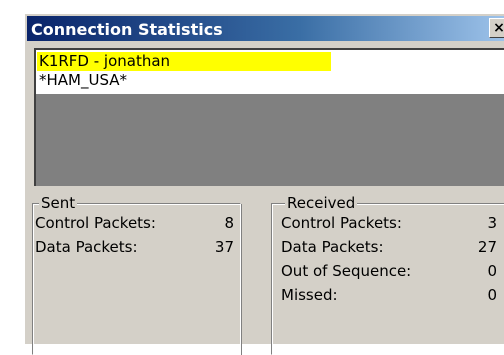  Describe the element at coordinates (346, 271) in the screenshot. I see `received-out-of-sequence-label: Out of Sequence:` at that location.